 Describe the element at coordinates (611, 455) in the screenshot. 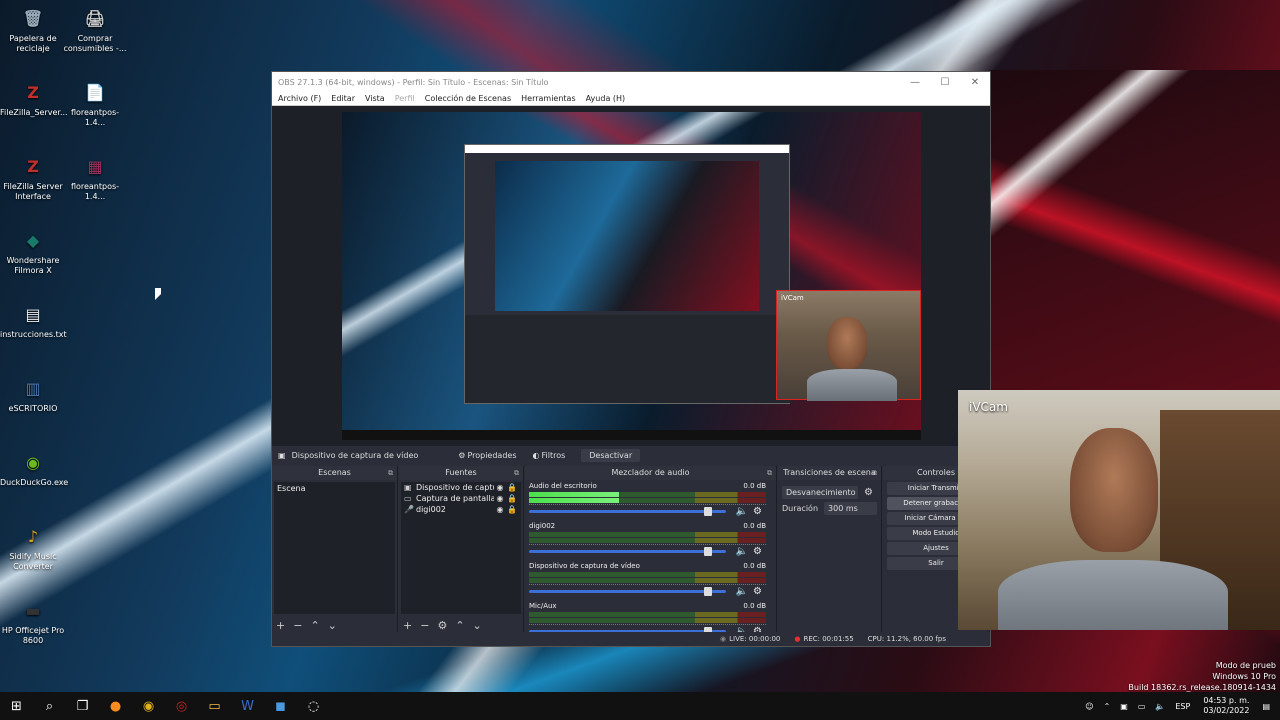

I see `deactivate-button: Desactivar` at that location.